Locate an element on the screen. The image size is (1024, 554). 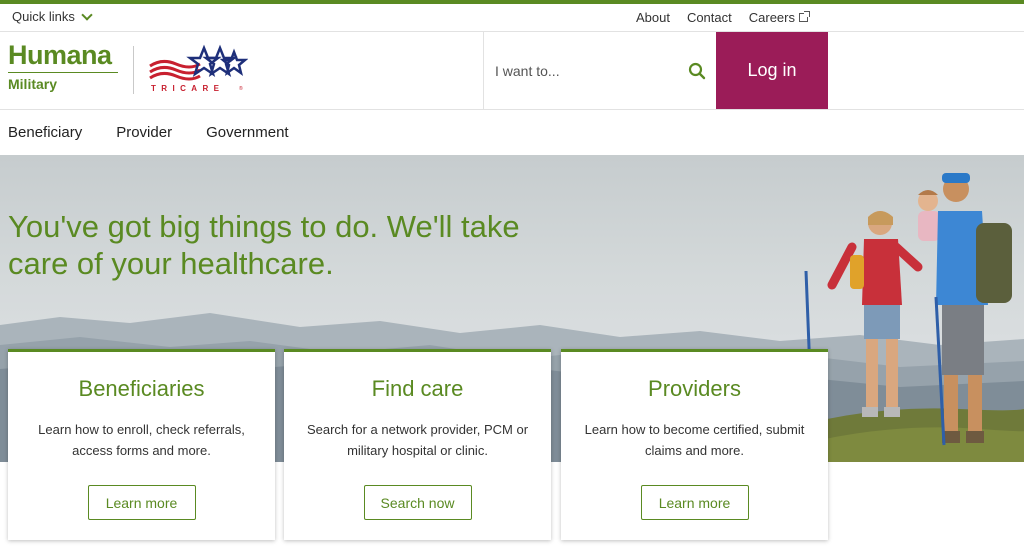
quick-links-label: Quick links is located at coordinates (43, 16).